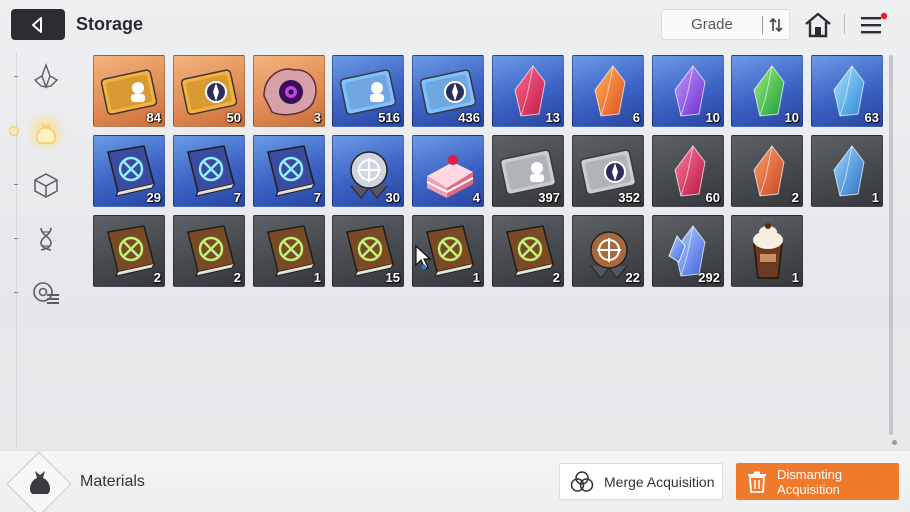 The image size is (910, 512). What do you see at coordinates (129, 251) in the screenshot?
I see `item-slot-brown-book-swords: 2` at bounding box center [129, 251].